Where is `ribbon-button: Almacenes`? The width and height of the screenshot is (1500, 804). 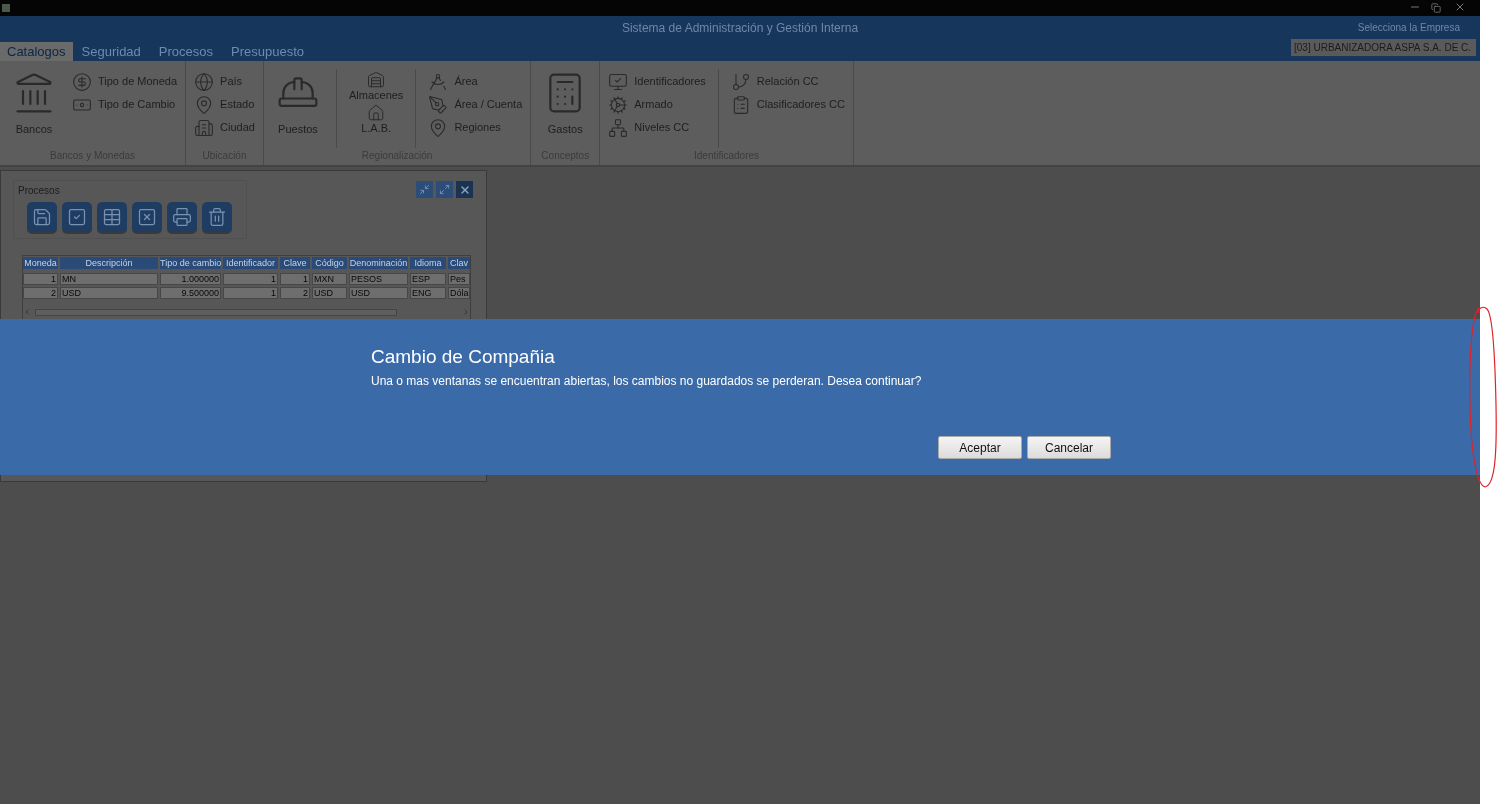
ribbon-button: Almacenes is located at coordinates (376, 86).